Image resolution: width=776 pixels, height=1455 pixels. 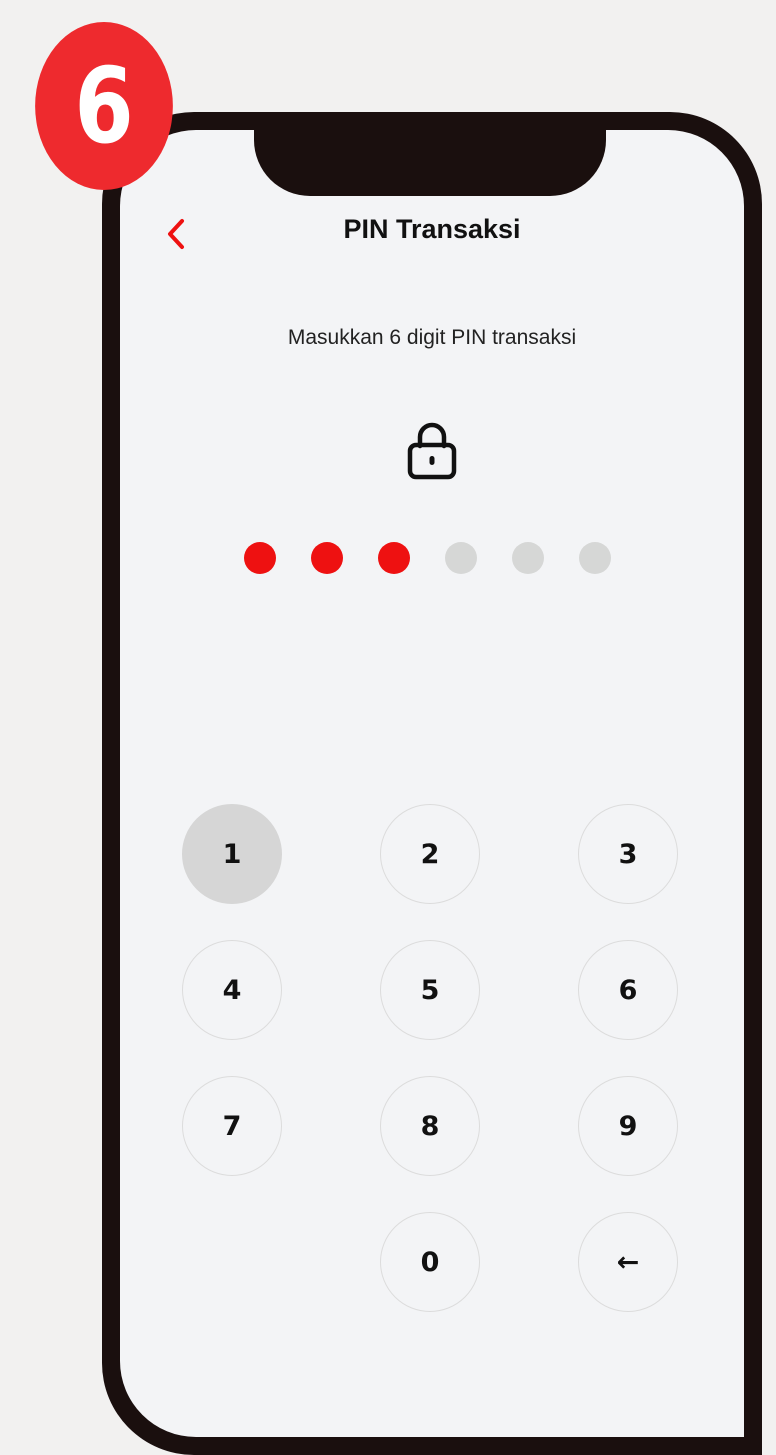 I want to click on arrow-left-icon: ←, so click(x=628, y=1262).